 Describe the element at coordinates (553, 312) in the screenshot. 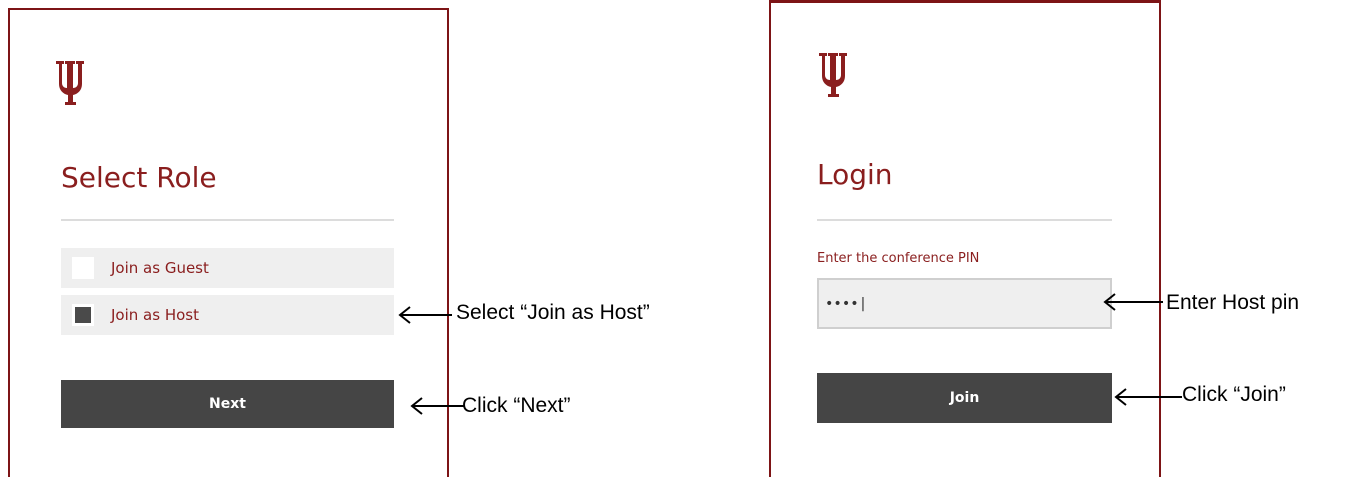

I see `annotation-select-host: Select “Join as Host”` at that location.